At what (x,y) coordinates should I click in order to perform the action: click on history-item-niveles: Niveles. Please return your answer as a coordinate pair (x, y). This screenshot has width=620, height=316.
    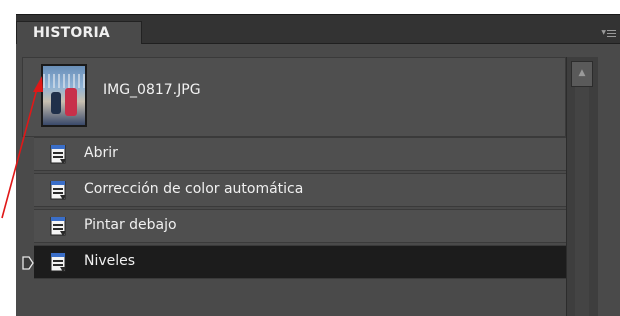
    Looking at the image, I should click on (311, 262).